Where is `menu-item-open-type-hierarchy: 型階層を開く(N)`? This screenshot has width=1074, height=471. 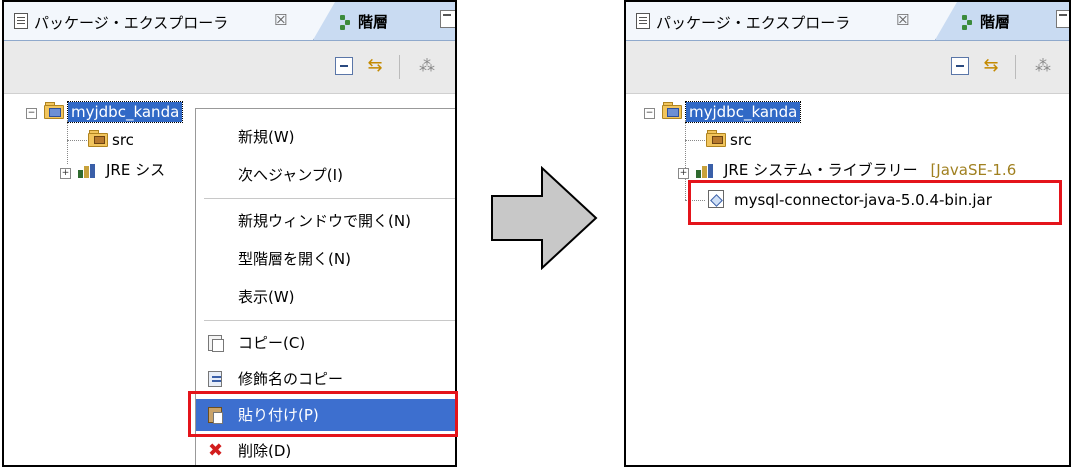
menu-item-open-type-hierarchy: 型階層を開く(N) is located at coordinates (325, 259).